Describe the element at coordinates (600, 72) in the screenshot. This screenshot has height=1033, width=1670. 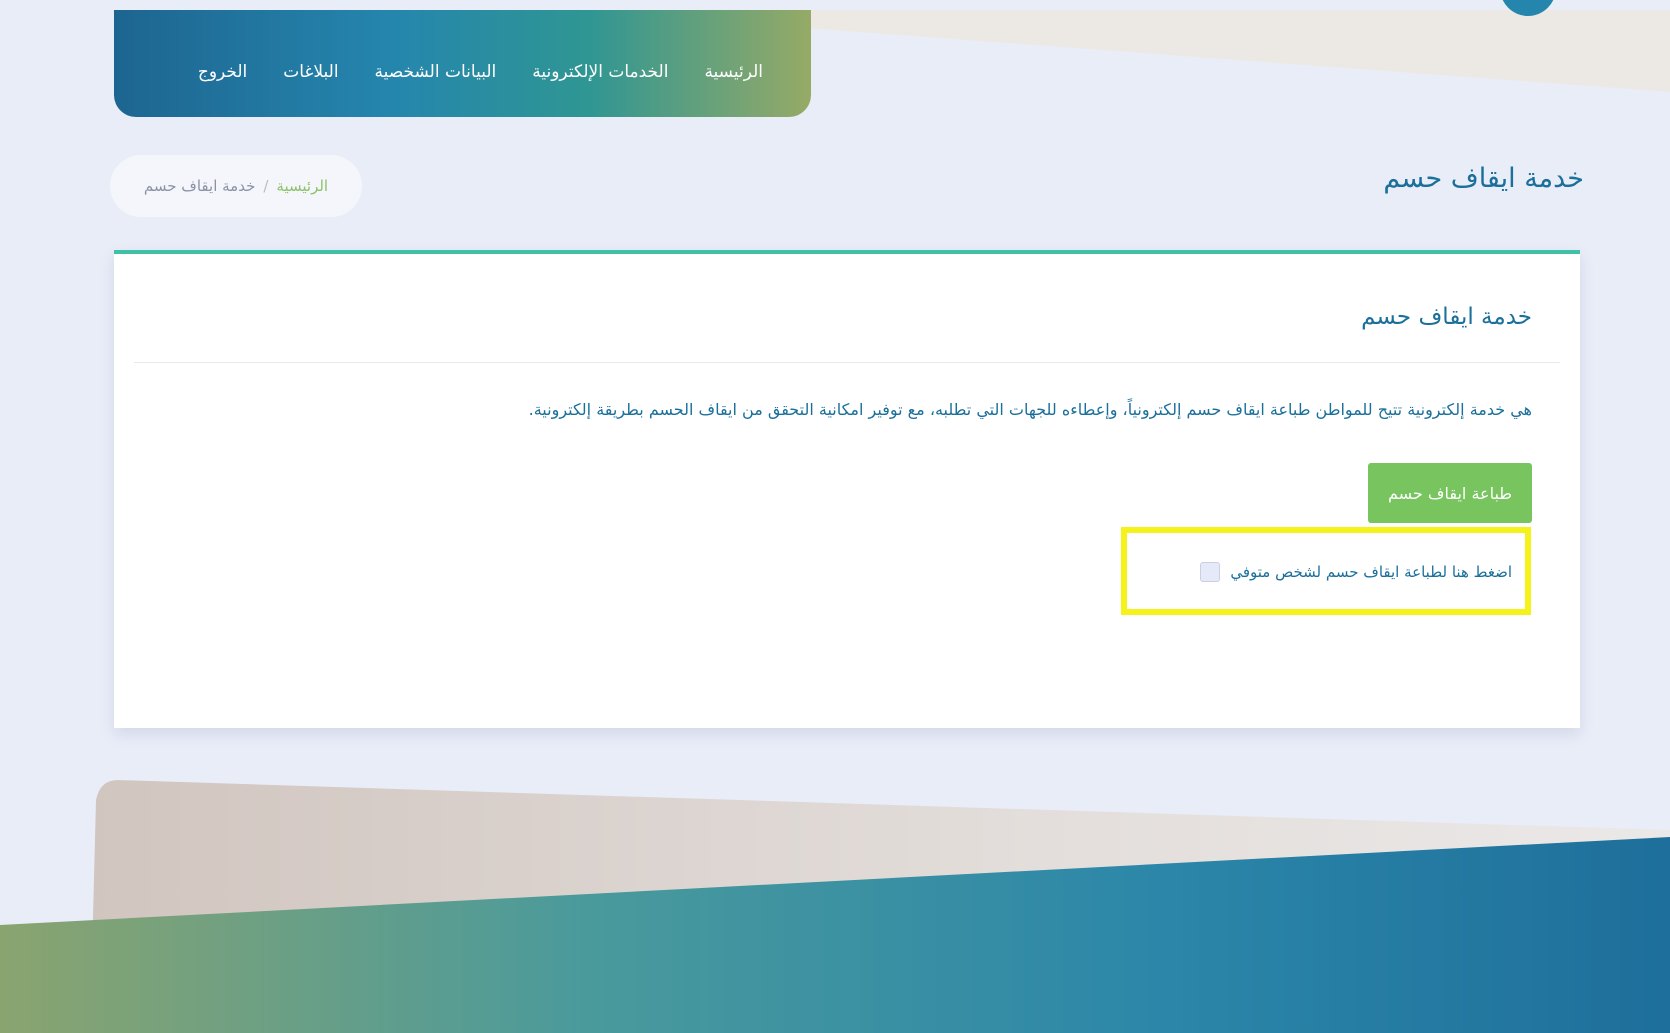
I see `nav-item-e-services: الخدمات الإلكترونية` at that location.